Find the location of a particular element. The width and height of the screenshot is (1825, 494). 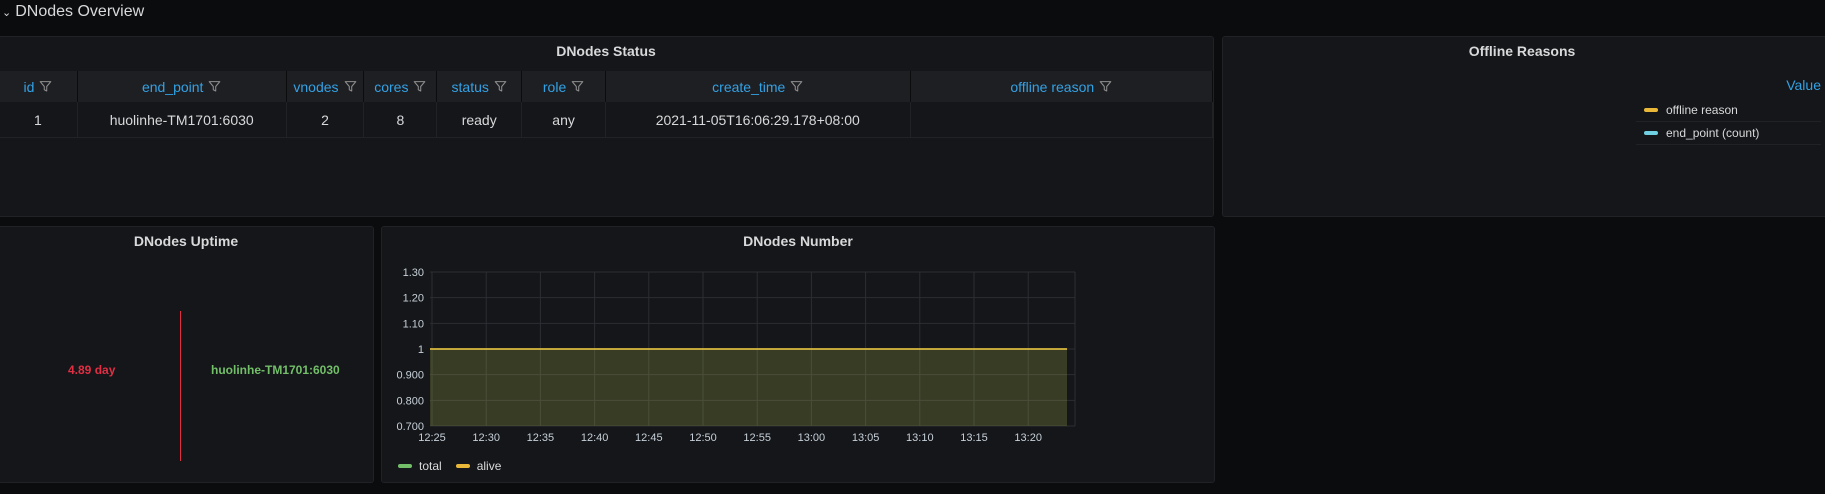

x-tick-label: 12:45 is located at coordinates (649, 438).